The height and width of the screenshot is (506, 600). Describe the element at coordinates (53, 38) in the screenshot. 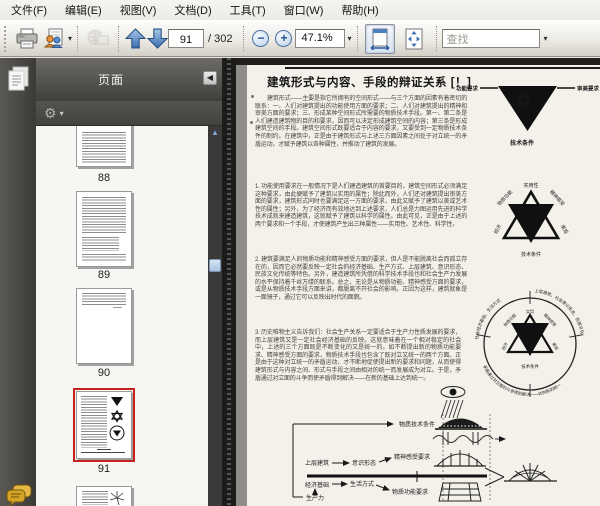

I see `send-review-icon` at that location.